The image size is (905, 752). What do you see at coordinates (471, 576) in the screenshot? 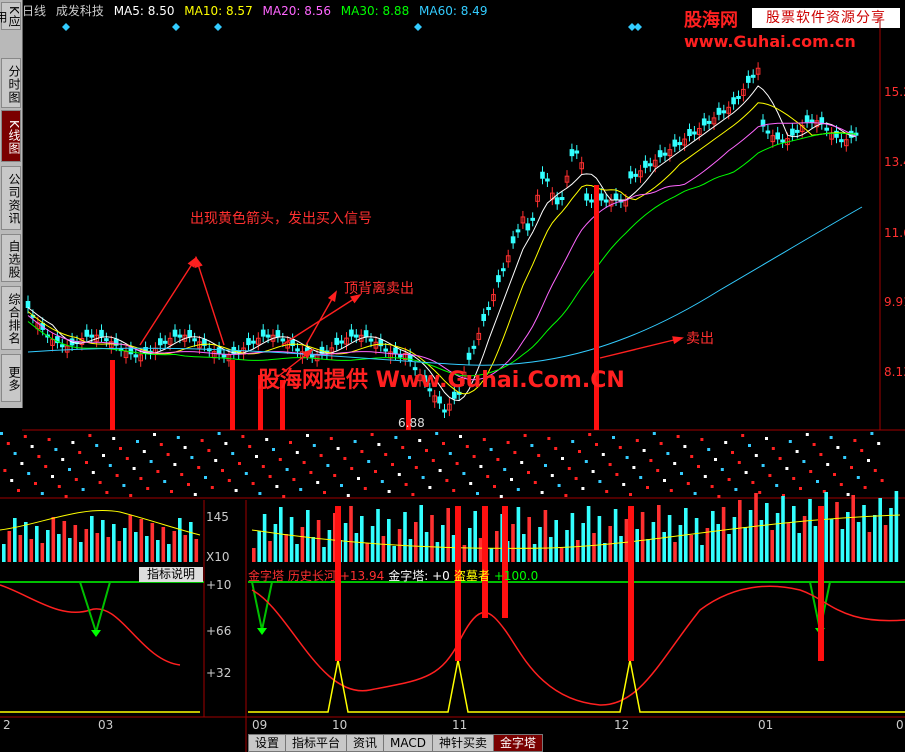
I see `legend-item: 盗墓者` at bounding box center [471, 576].